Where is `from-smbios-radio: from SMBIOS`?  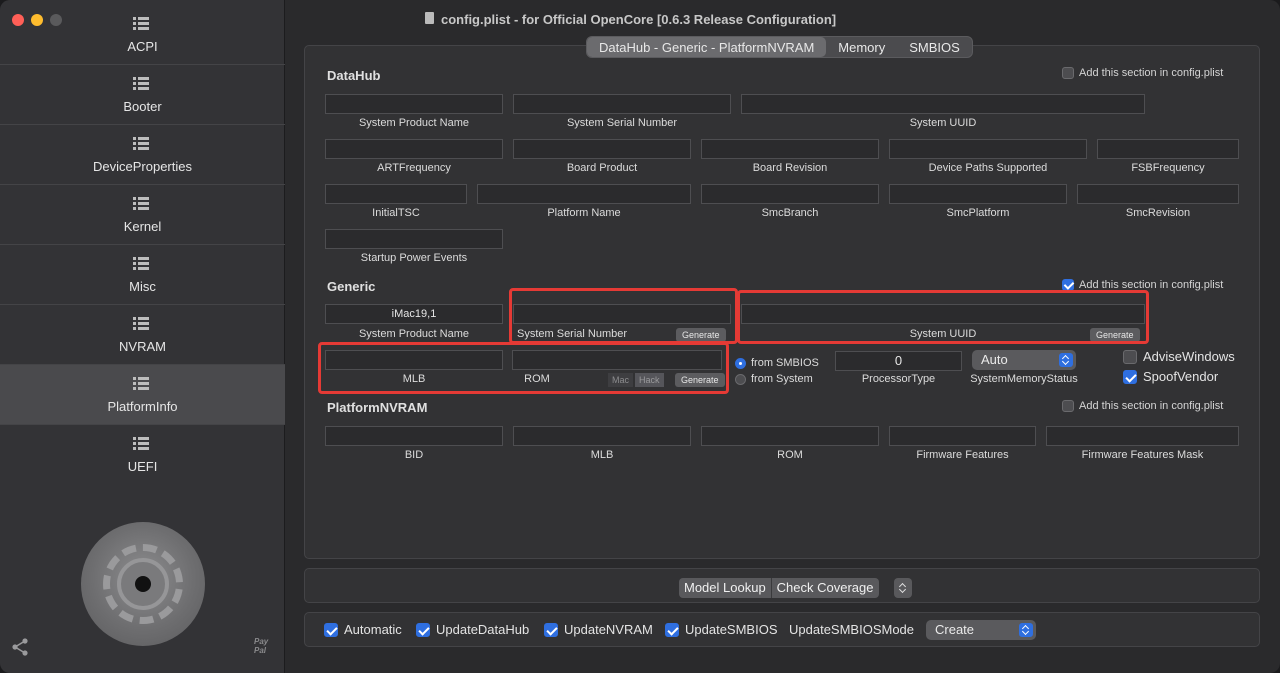 from-smbios-radio: from SMBIOS is located at coordinates (777, 363).